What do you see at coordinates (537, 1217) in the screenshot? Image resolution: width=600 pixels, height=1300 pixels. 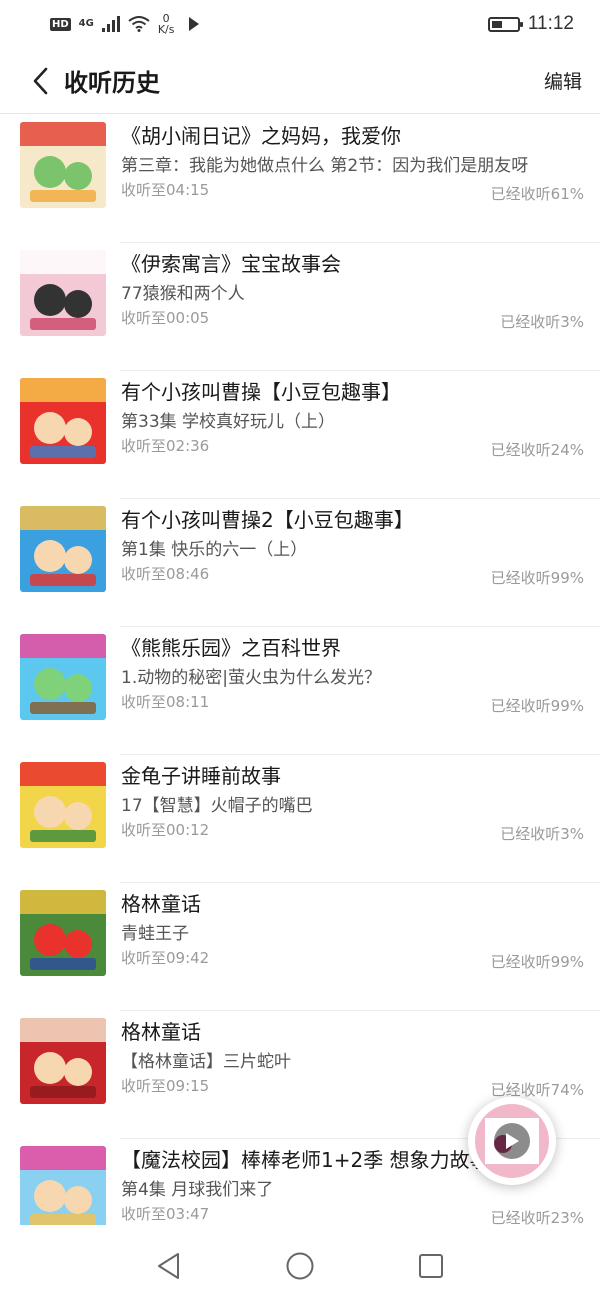 I see `history-item-progress: 已经收听23%` at bounding box center [537, 1217].